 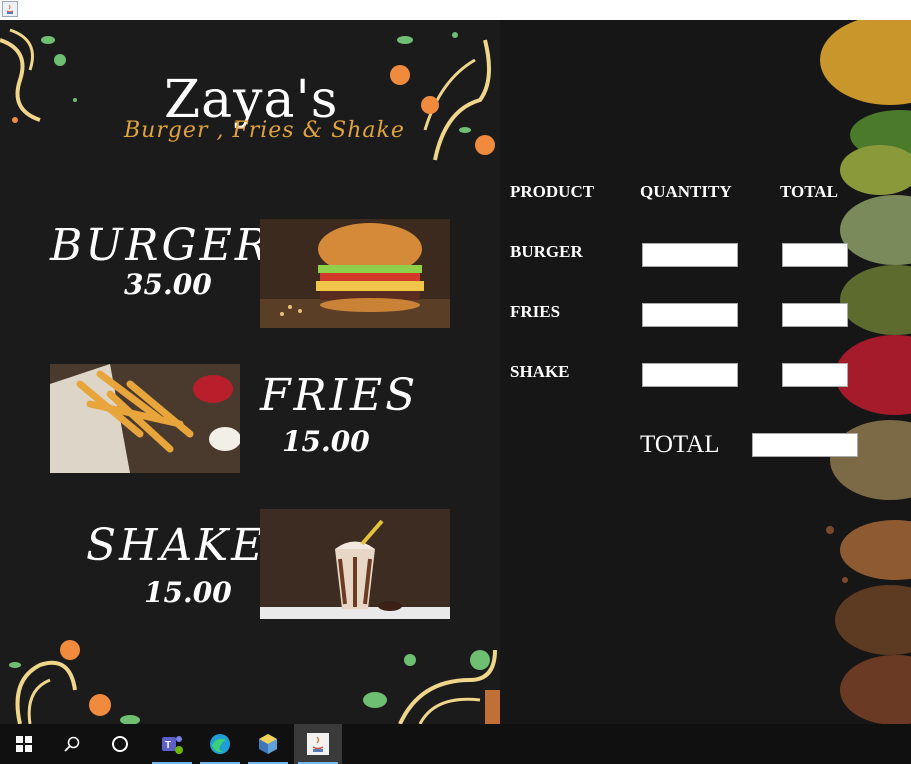 I want to click on row-label-fries: FRIES, so click(x=535, y=311).